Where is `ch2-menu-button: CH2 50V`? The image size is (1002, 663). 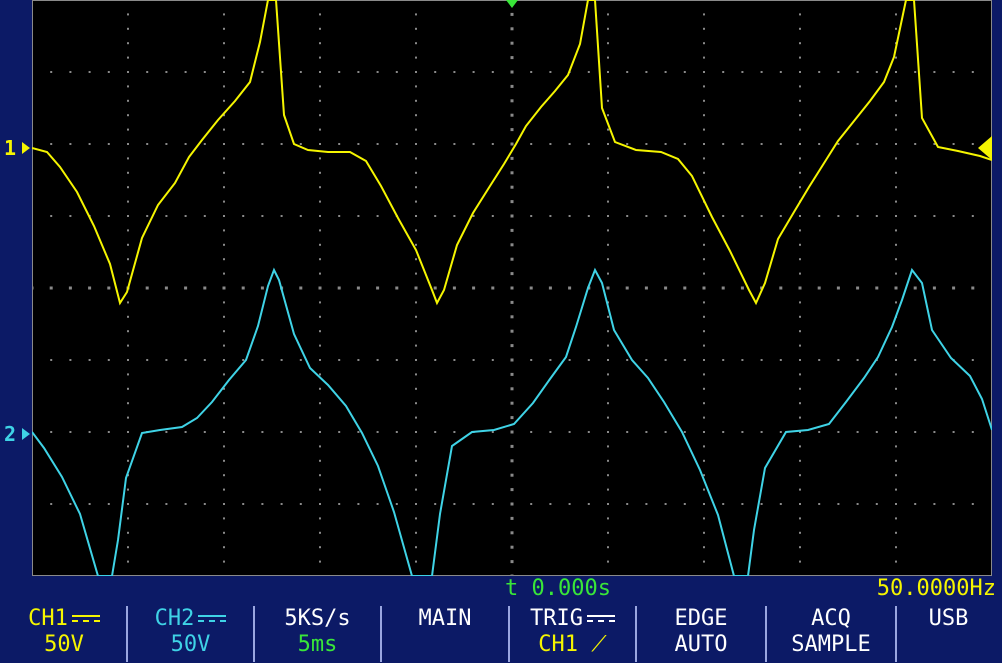 ch2-menu-button: CH2 50V is located at coordinates (191, 634).